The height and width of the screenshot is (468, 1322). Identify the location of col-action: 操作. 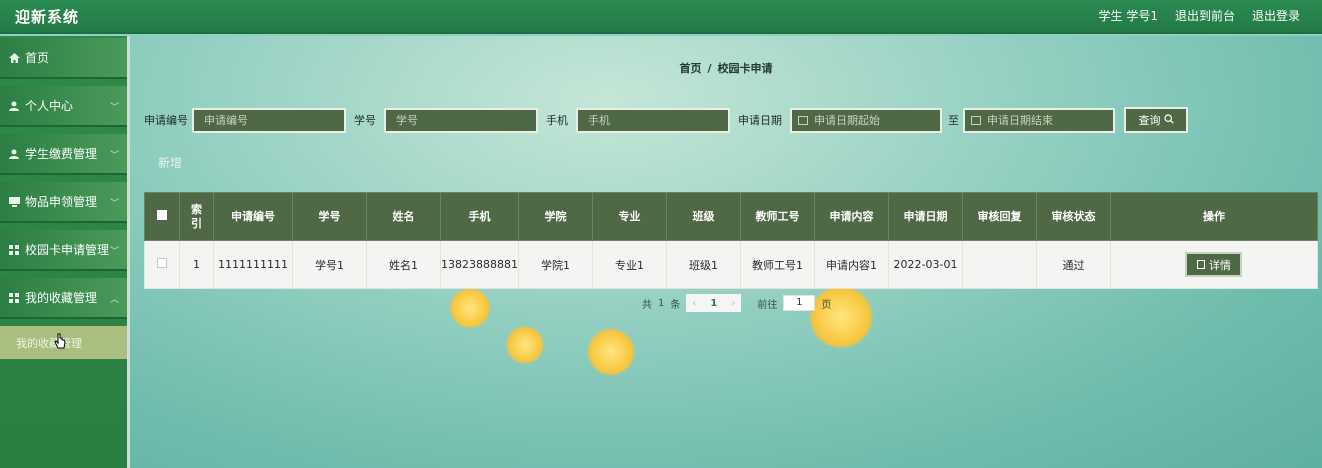
(1214, 216).